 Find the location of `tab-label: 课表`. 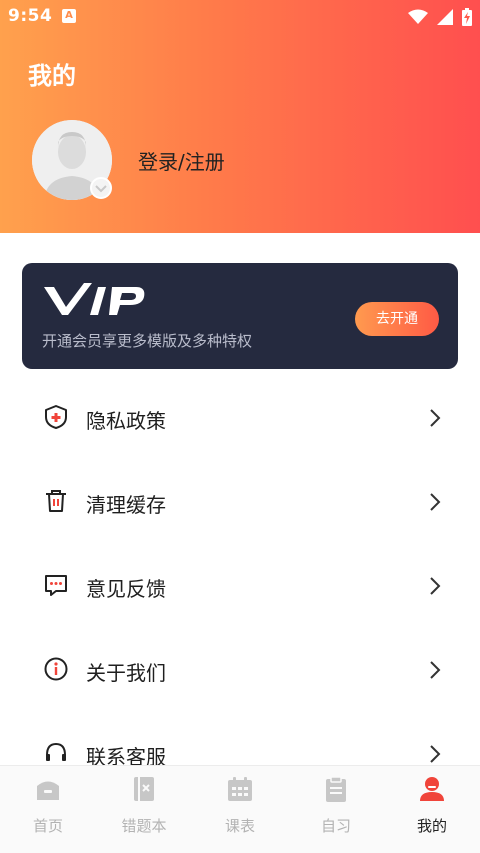

tab-label: 课表 is located at coordinates (239, 826).